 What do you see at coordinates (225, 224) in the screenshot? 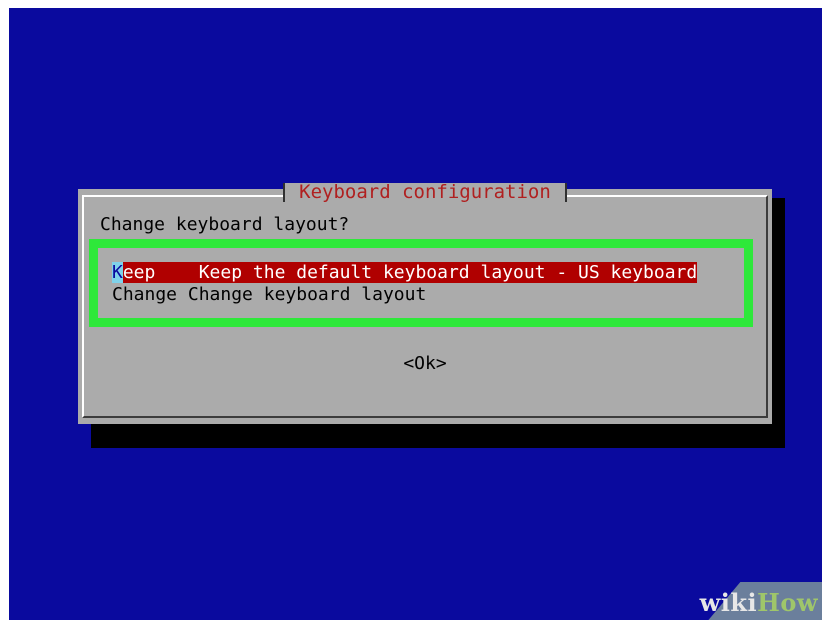
I see `dialog-prompt: Change keyboard layout?` at bounding box center [225, 224].